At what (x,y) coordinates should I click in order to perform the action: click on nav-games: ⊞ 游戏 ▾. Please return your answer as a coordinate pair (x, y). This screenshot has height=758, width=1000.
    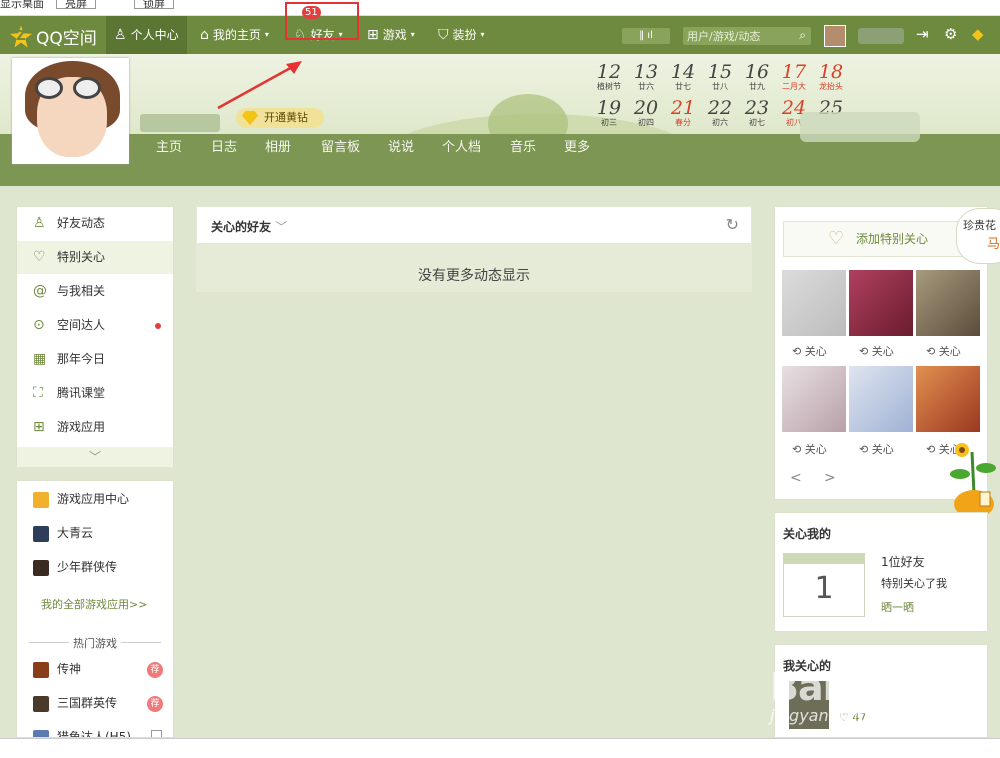
    Looking at the image, I should click on (391, 35).